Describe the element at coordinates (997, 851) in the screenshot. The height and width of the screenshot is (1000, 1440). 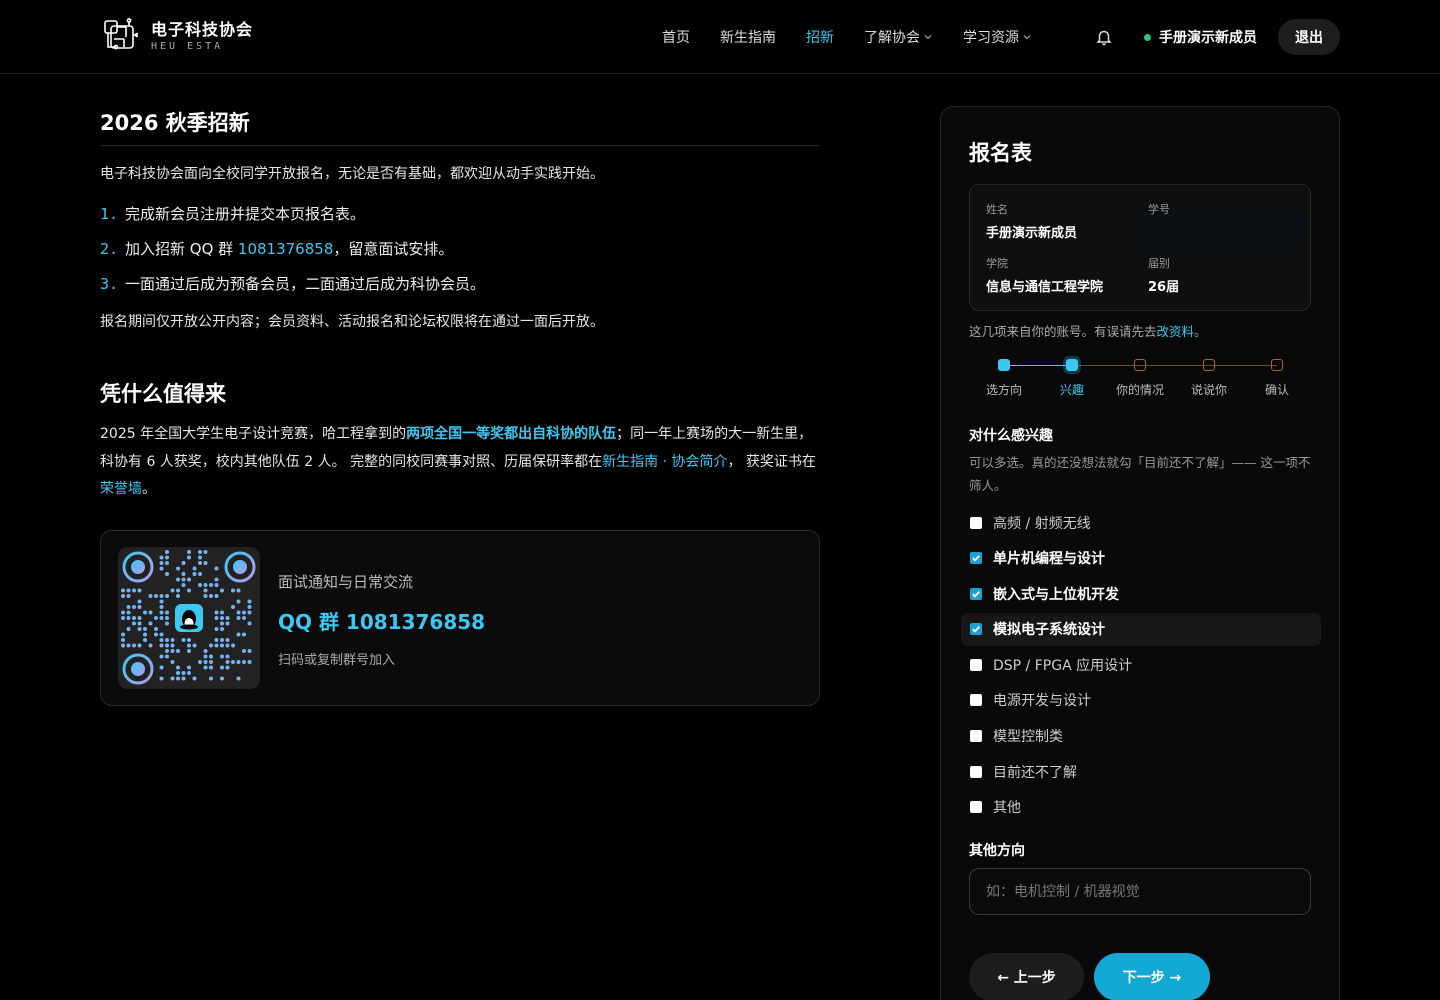
I see `other-direction-title: 其他方向` at that location.